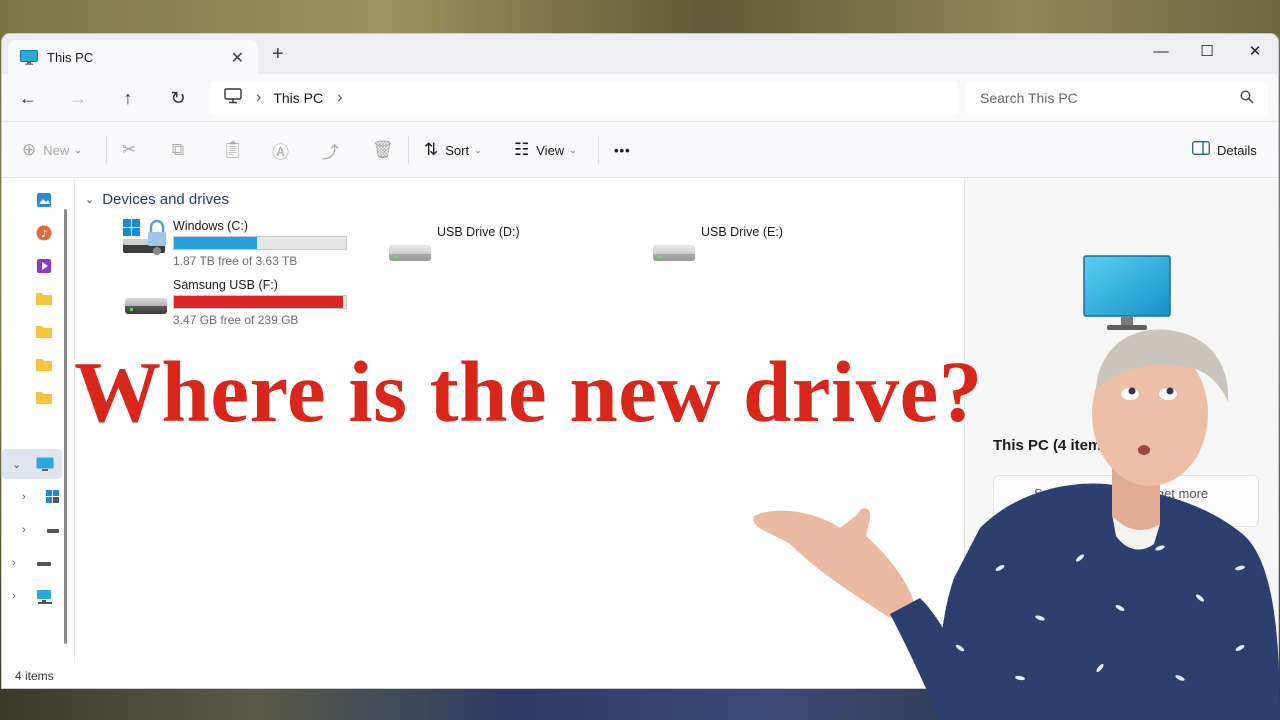  What do you see at coordinates (65, 426) in the screenshot?
I see `sidebar-scrollbar` at bounding box center [65, 426].